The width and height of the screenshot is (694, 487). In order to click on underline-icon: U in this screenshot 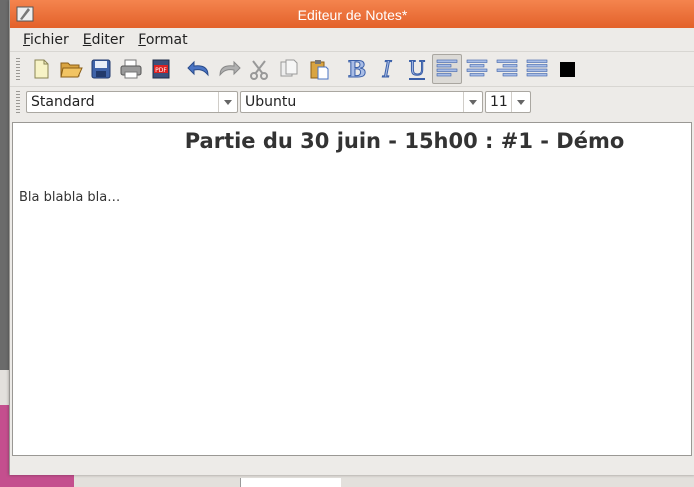, I will do `click(417, 69)`.